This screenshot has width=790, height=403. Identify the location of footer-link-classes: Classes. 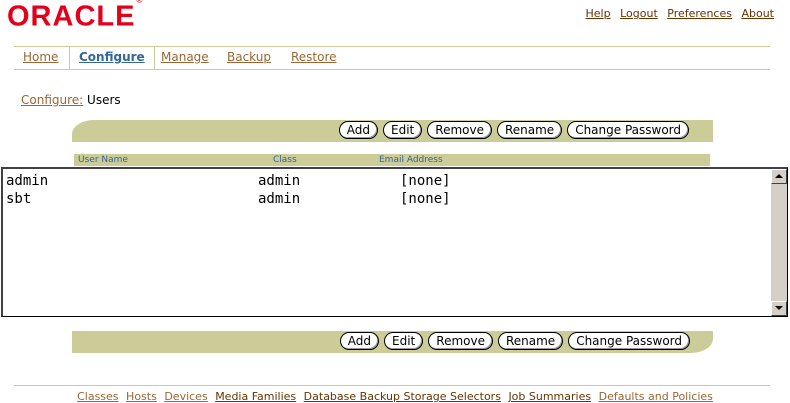
(97, 396).